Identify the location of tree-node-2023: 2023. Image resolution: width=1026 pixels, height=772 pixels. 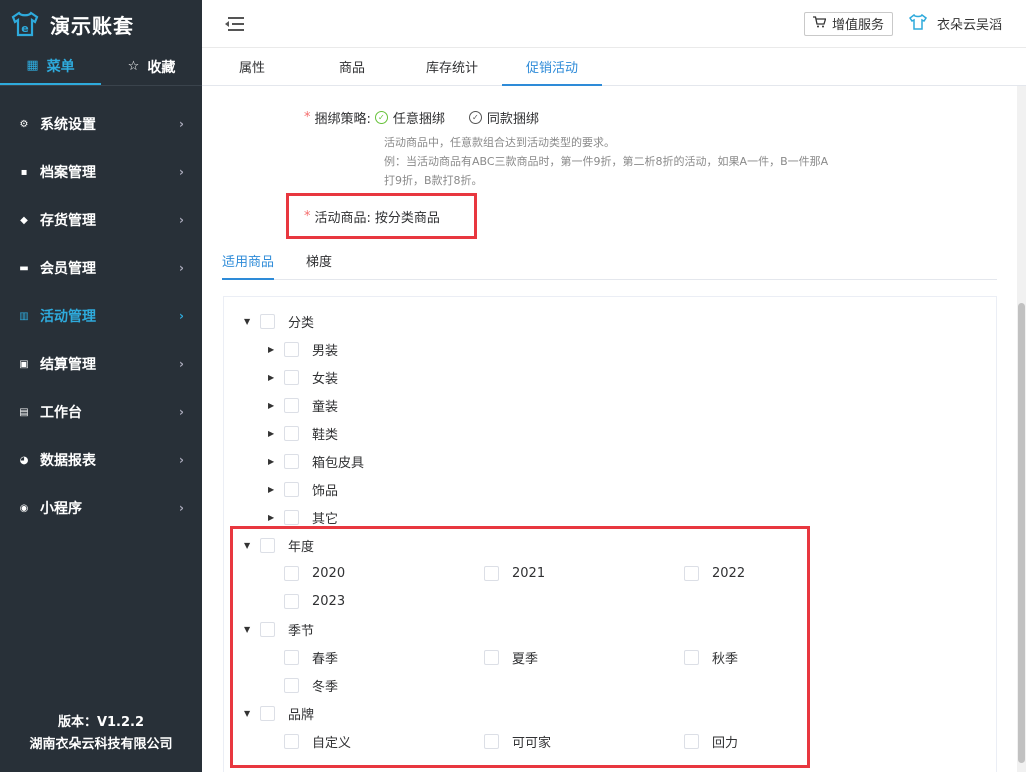
(314, 601).